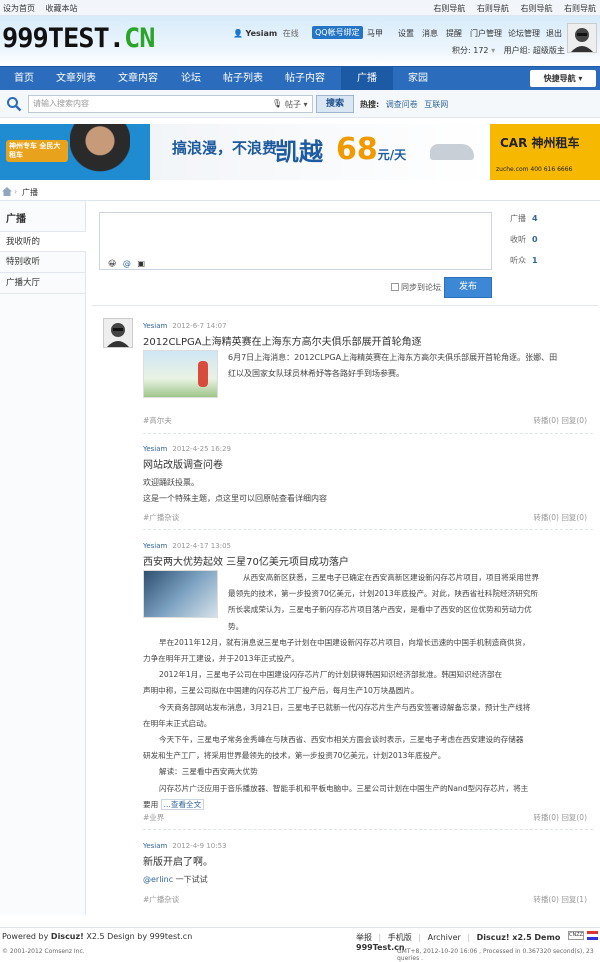  I want to click on sidebar-item-following: 我收听的, so click(43, 241).